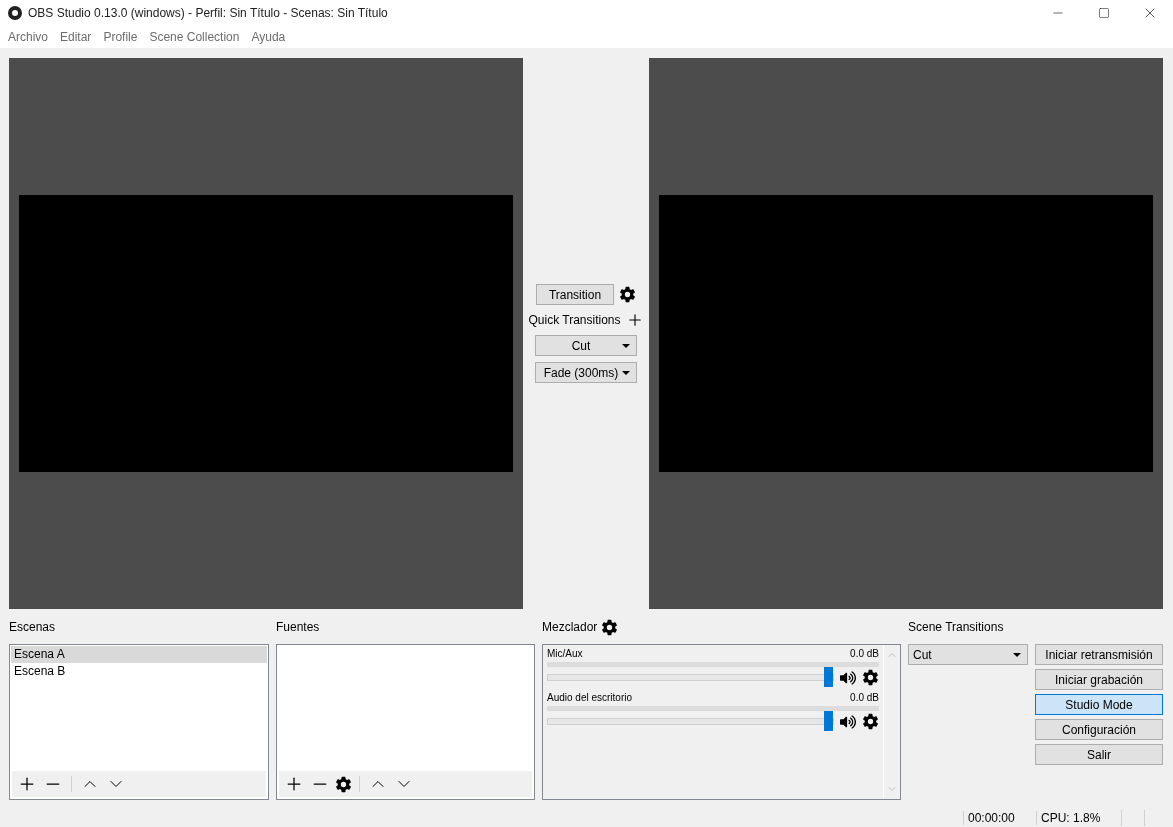 The image size is (1173, 827). I want to click on control-button: Configuración, so click(1099, 729).